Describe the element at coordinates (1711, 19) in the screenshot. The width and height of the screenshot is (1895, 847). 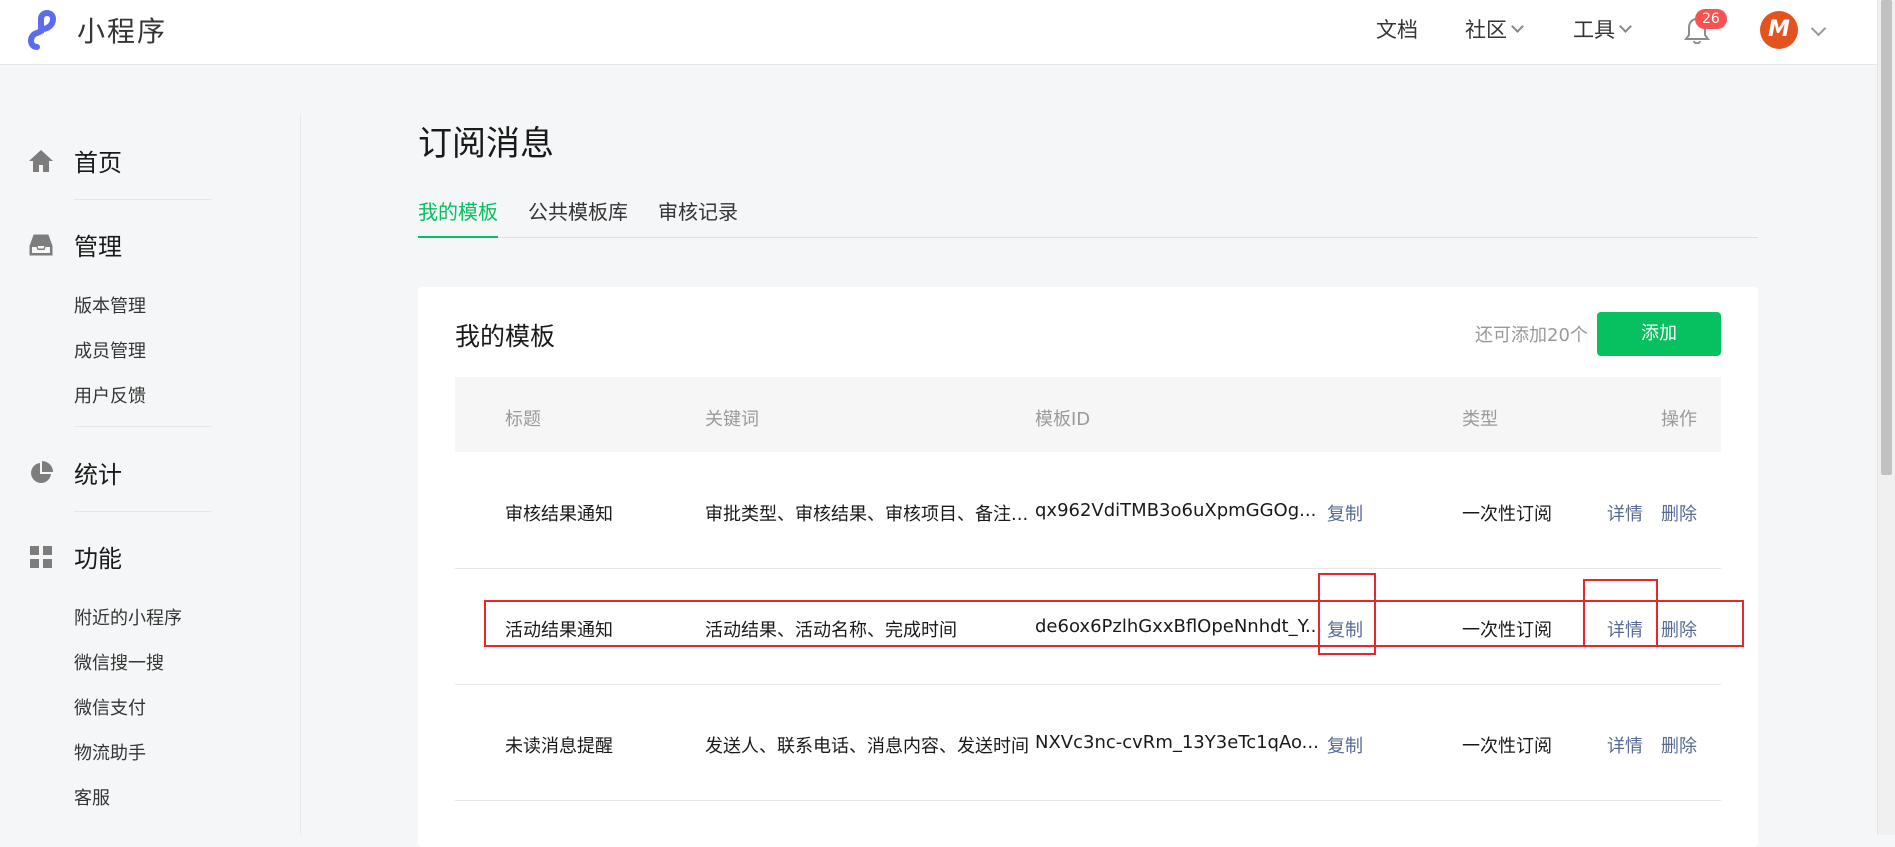
I see `notification-badge: 26` at that location.